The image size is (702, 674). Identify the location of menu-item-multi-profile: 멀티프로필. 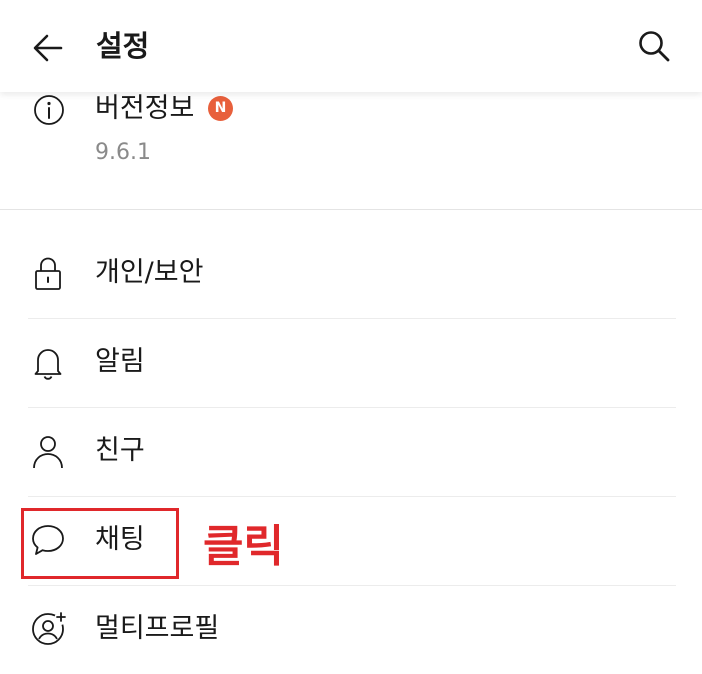
(351, 629).